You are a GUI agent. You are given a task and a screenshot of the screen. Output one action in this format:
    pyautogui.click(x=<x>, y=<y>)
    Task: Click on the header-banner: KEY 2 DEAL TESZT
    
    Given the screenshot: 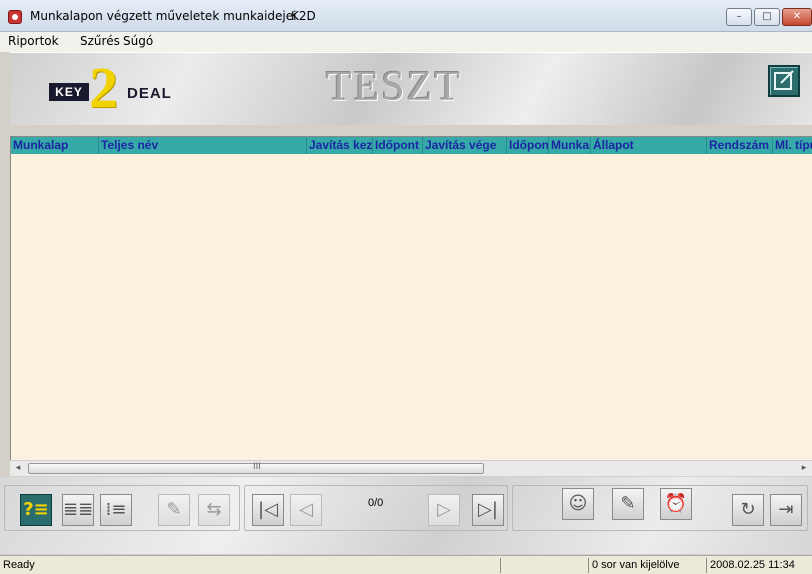 What is the action you would take?
    pyautogui.click(x=411, y=88)
    